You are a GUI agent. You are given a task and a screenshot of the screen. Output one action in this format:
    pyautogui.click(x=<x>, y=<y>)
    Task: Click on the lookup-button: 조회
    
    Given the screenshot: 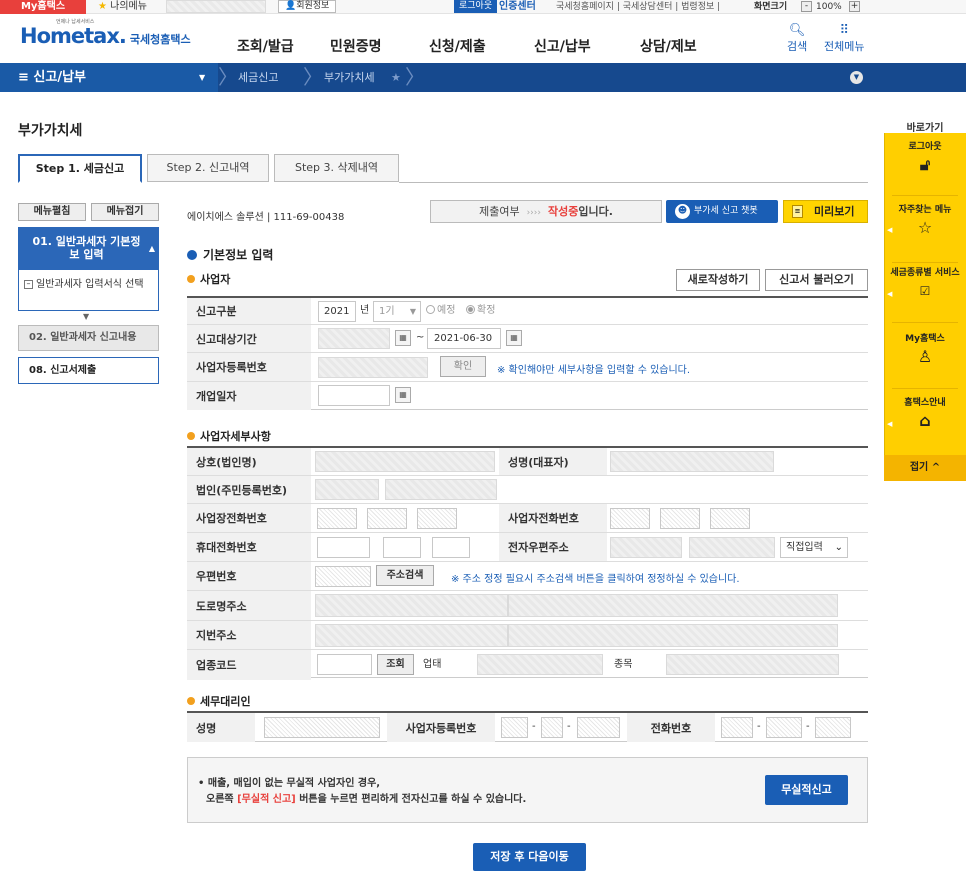 What is the action you would take?
    pyautogui.click(x=395, y=664)
    